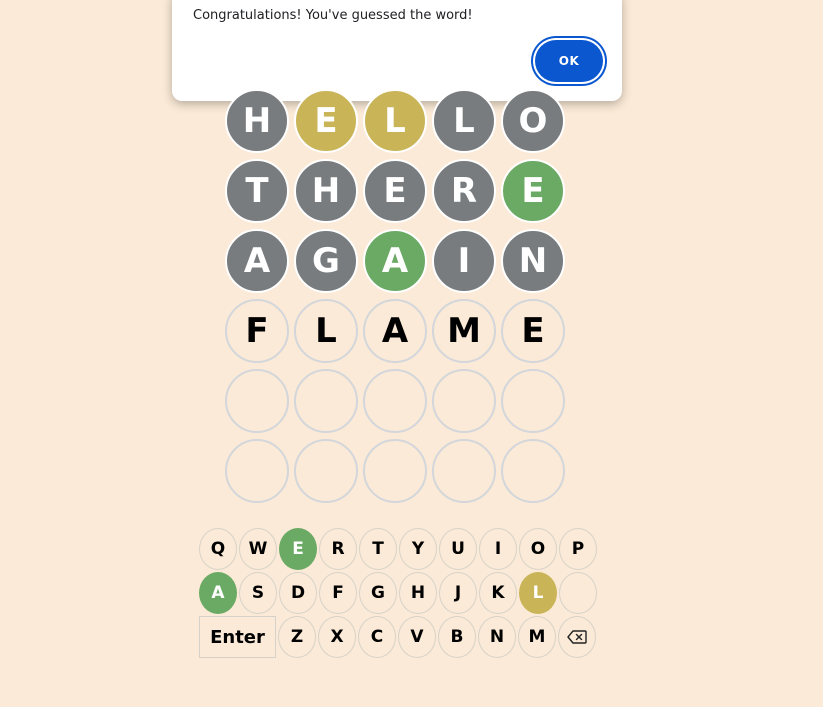 The image size is (823, 707). Describe the element at coordinates (569, 61) in the screenshot. I see `ok-button: OK` at that location.